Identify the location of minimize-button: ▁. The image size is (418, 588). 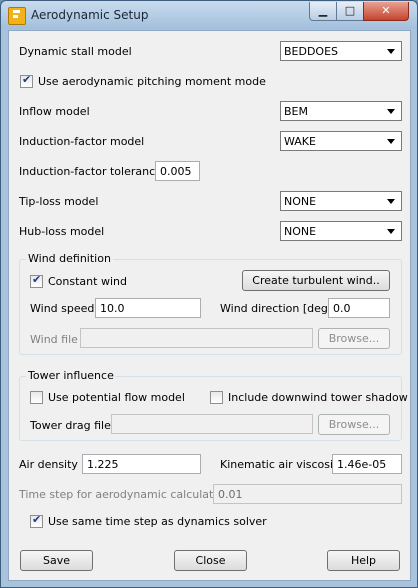
(323, 11).